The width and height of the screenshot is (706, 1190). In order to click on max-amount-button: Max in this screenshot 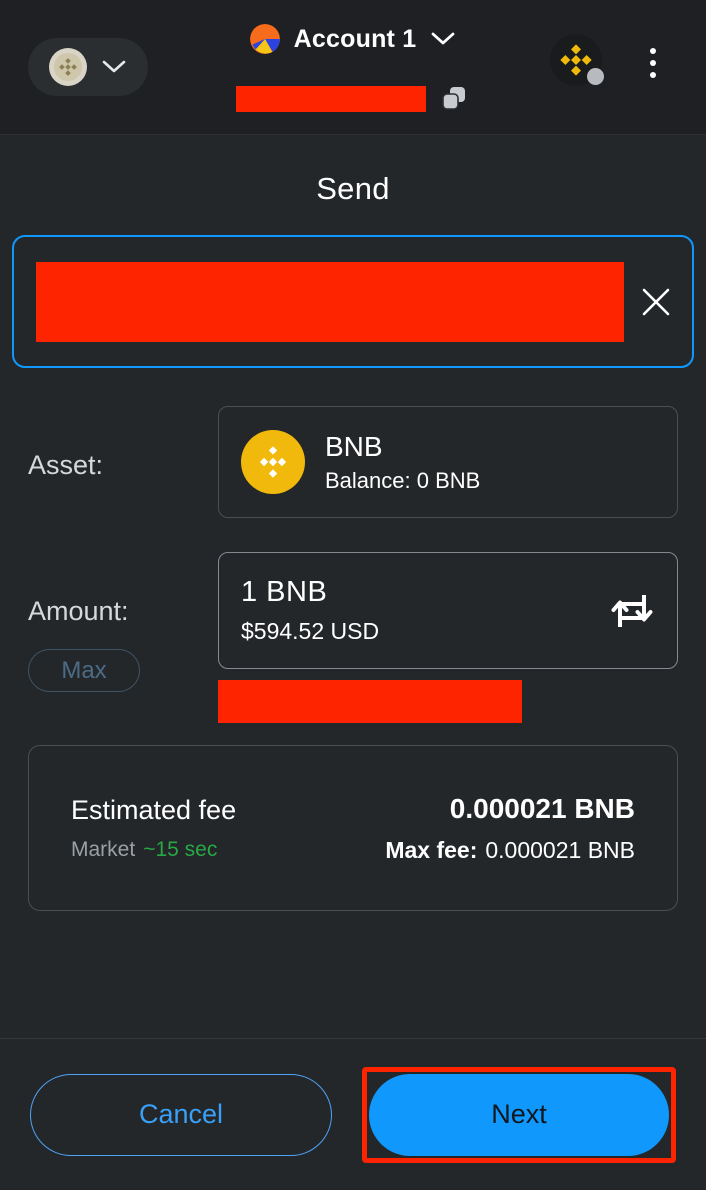, I will do `click(84, 670)`.